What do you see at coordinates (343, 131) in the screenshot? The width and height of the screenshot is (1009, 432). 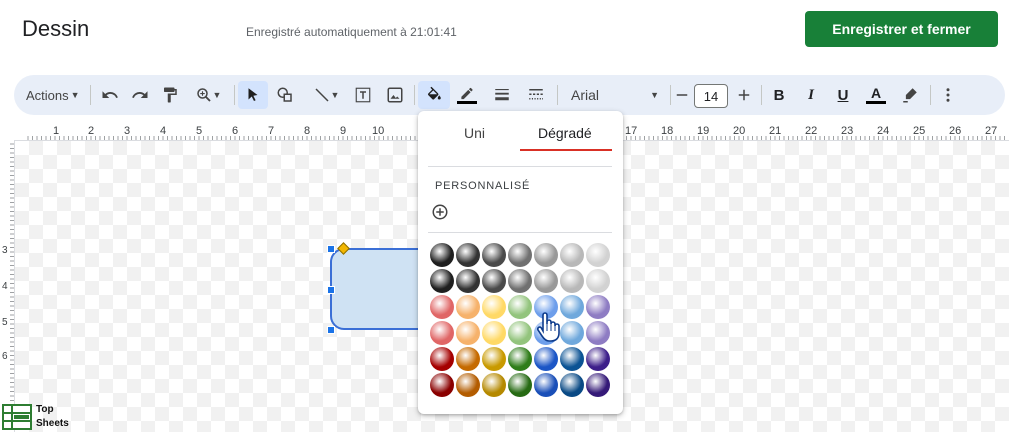 I see `ruler-label: 9` at bounding box center [343, 131].